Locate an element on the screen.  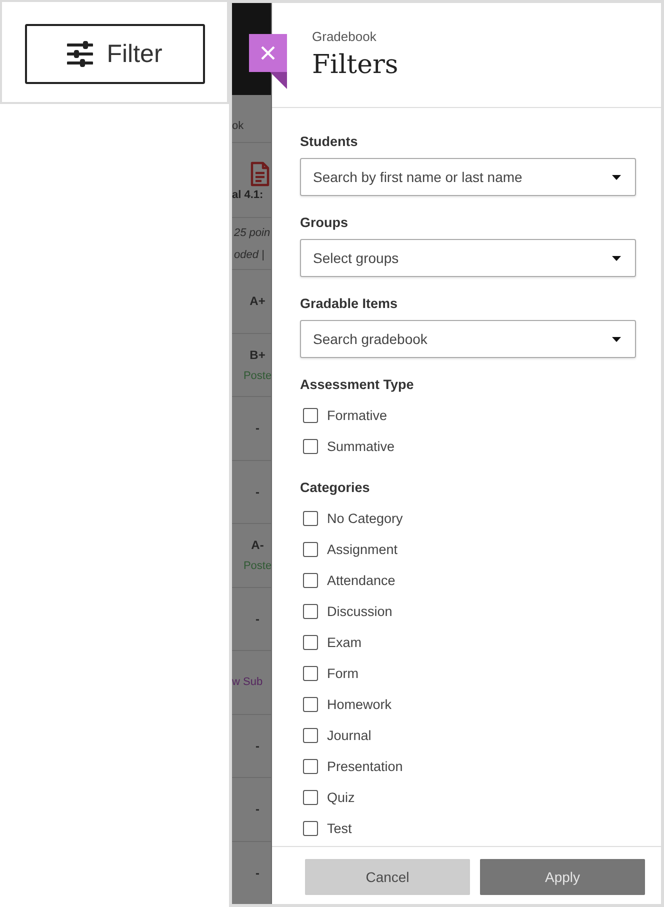
group-label: Assessment Type is located at coordinates (357, 385).